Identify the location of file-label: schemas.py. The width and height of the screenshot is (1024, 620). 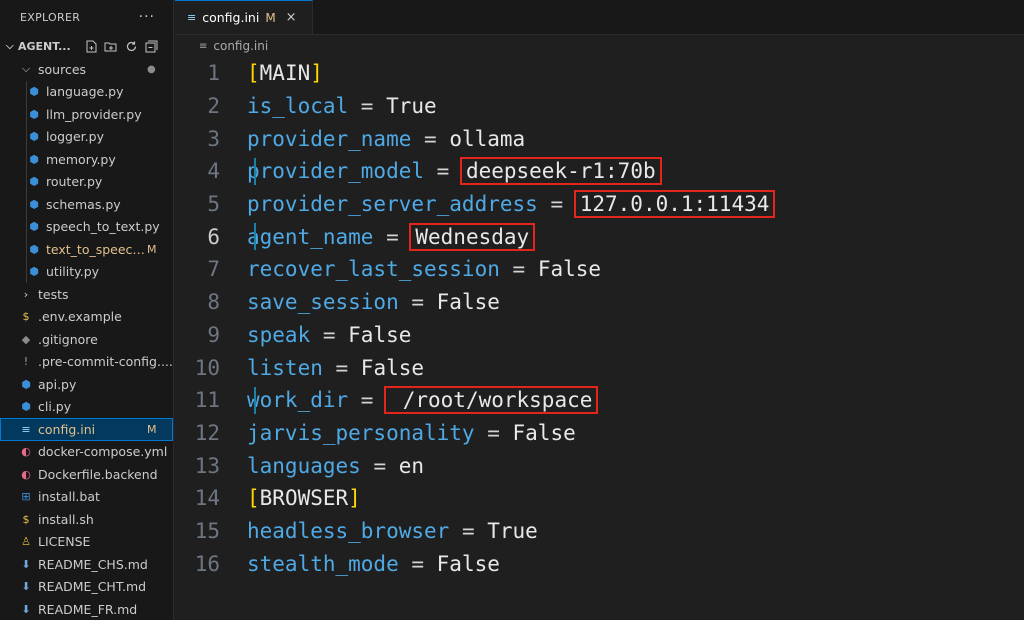
(83, 204).